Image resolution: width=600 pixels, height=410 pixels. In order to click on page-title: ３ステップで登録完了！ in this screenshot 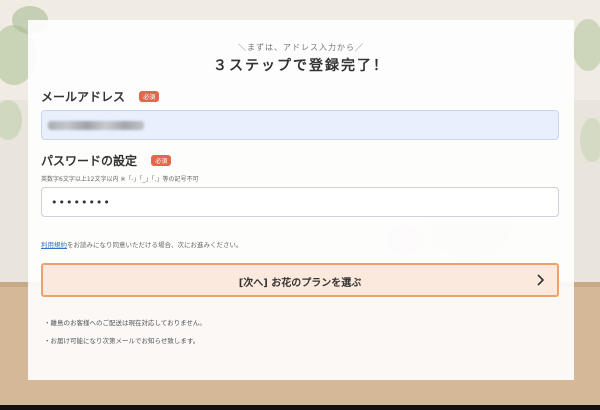, I will do `click(301, 66)`.